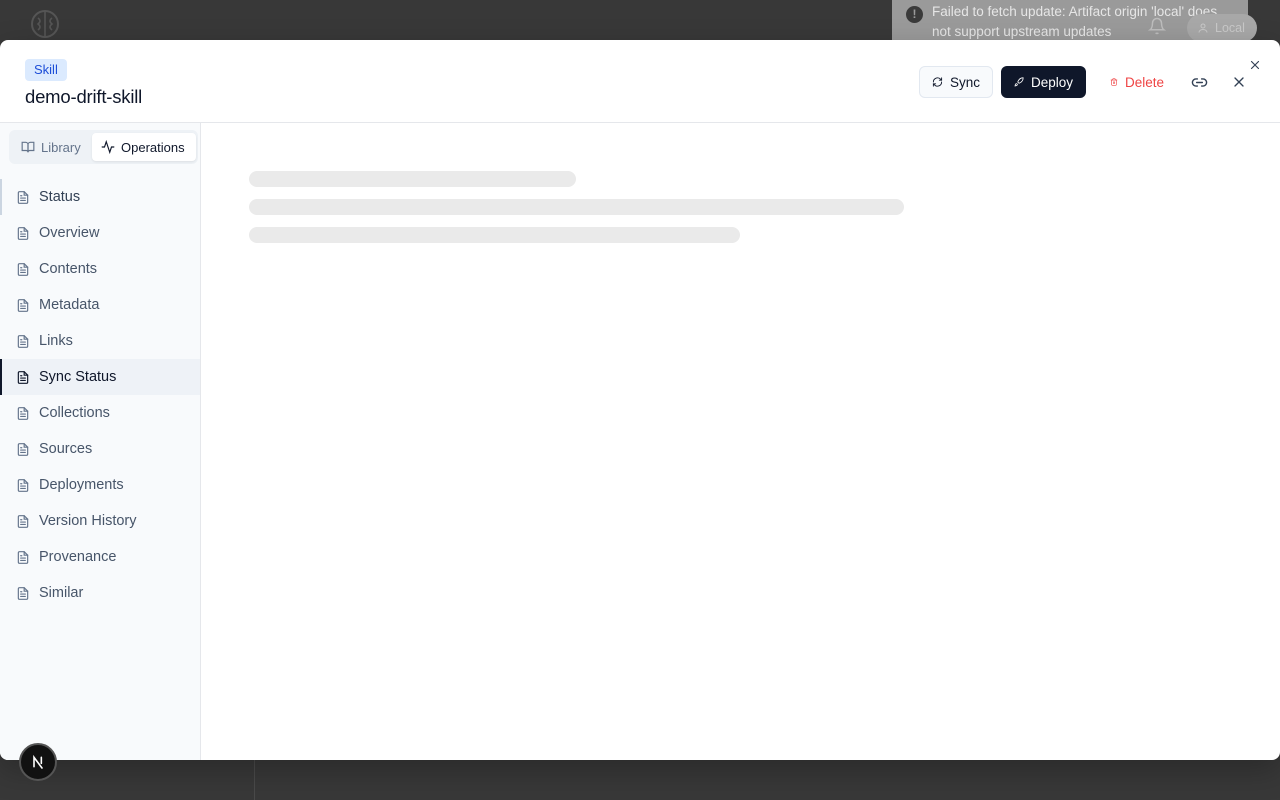 Image resolution: width=1280 pixels, height=800 pixels. I want to click on tab-operations: Operations, so click(144, 147).